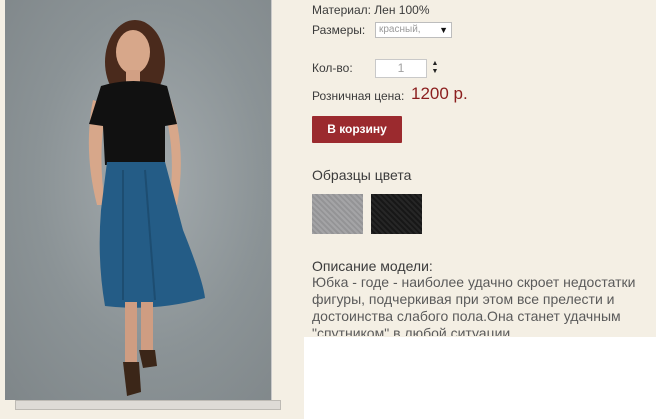  Describe the element at coordinates (435, 72) in the screenshot. I see `stepper-down-icon: ▼` at that location.